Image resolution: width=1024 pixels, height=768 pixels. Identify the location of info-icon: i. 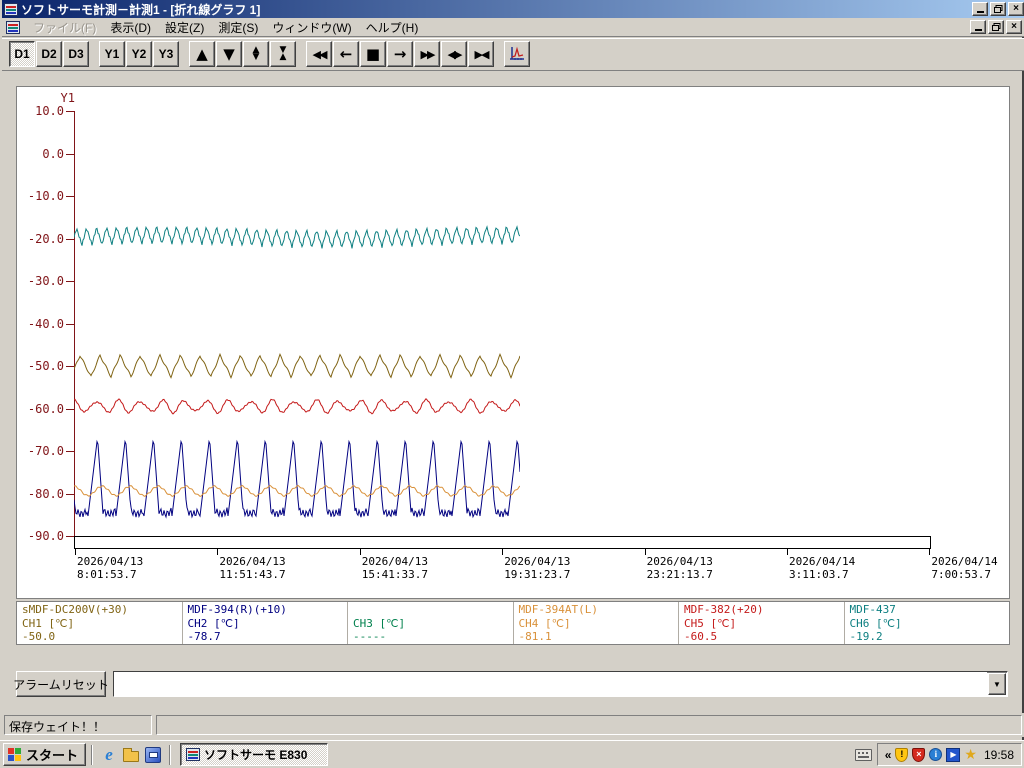
(936, 754).